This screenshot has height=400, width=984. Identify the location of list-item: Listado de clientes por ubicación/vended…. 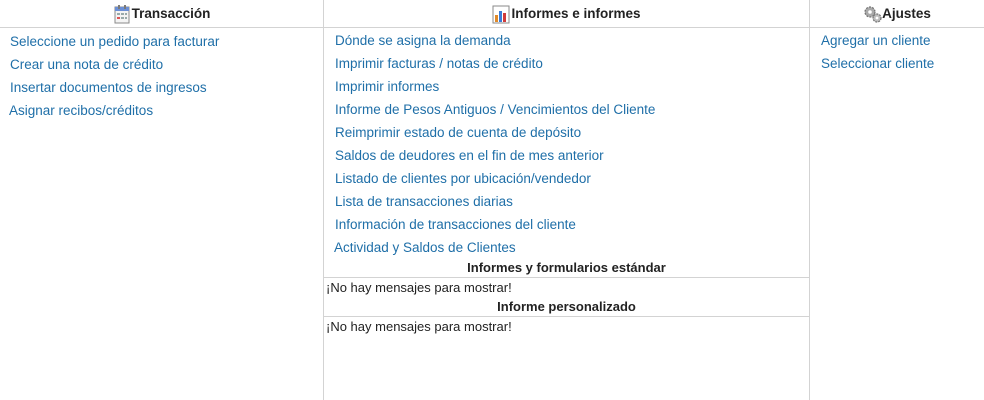
(572, 178).